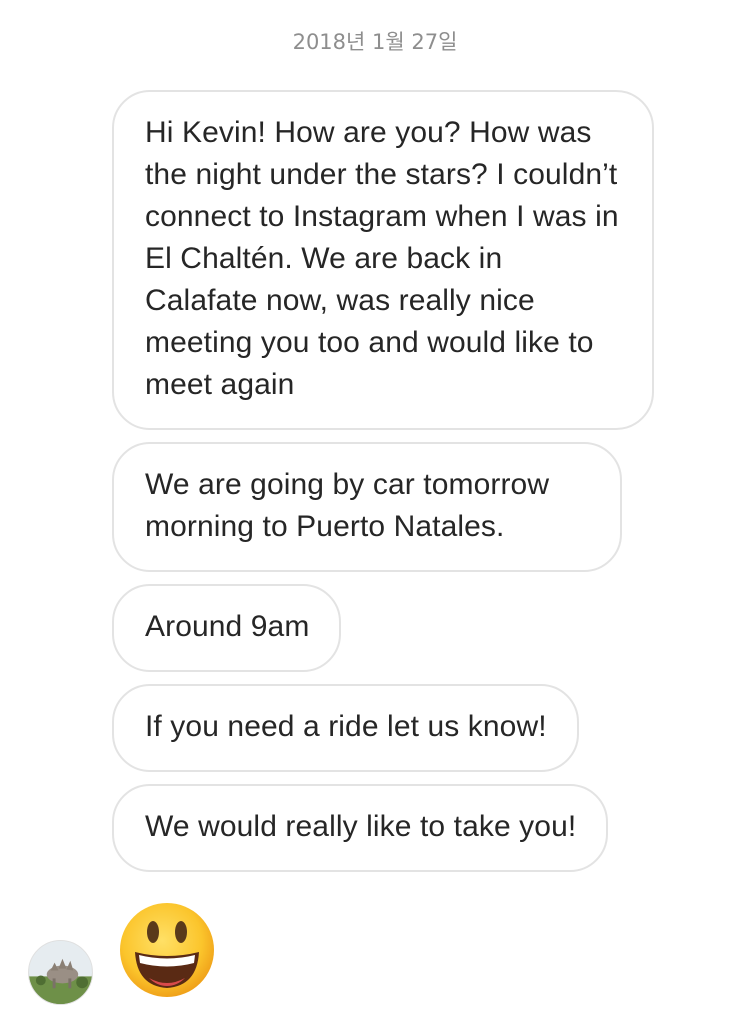  What do you see at coordinates (227, 628) in the screenshot?
I see `message-bubble: Around 9am` at bounding box center [227, 628].